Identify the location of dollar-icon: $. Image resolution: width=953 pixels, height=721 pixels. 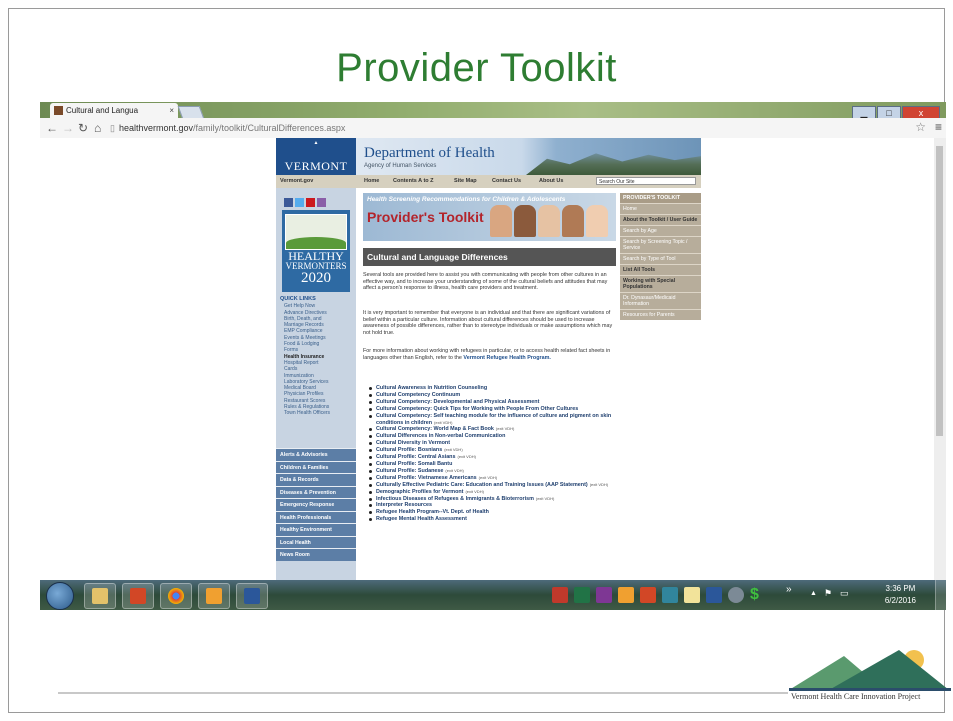
(758, 595).